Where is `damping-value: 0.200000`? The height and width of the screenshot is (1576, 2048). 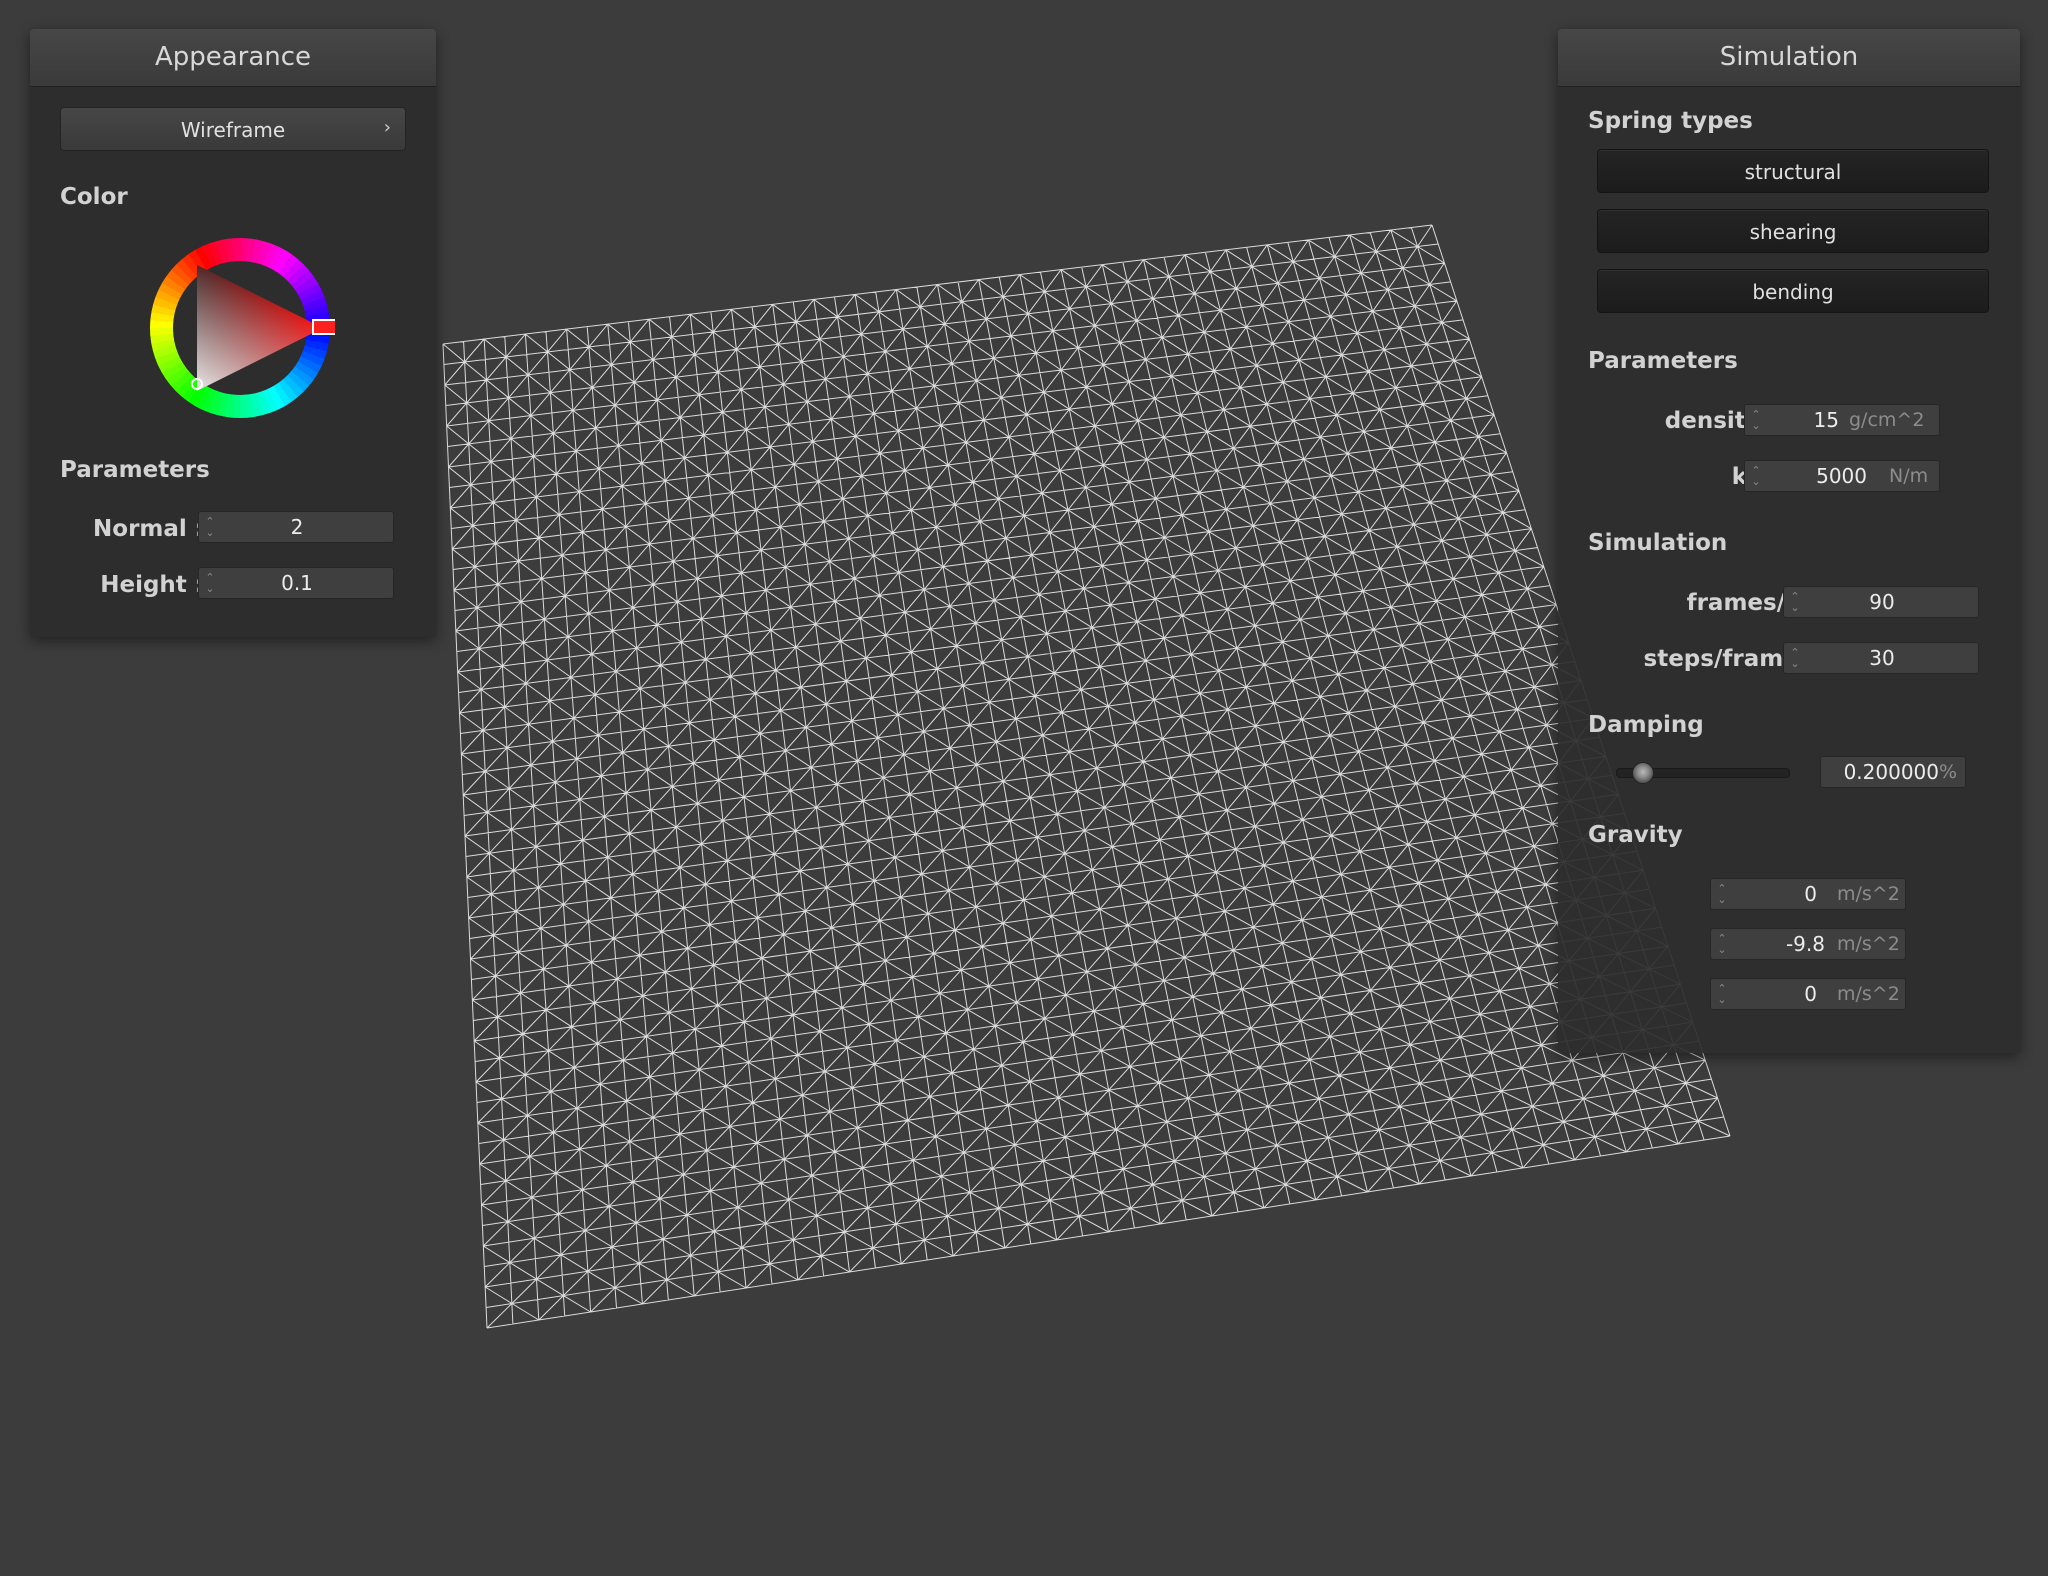
damping-value: 0.200000 is located at coordinates (1891, 772).